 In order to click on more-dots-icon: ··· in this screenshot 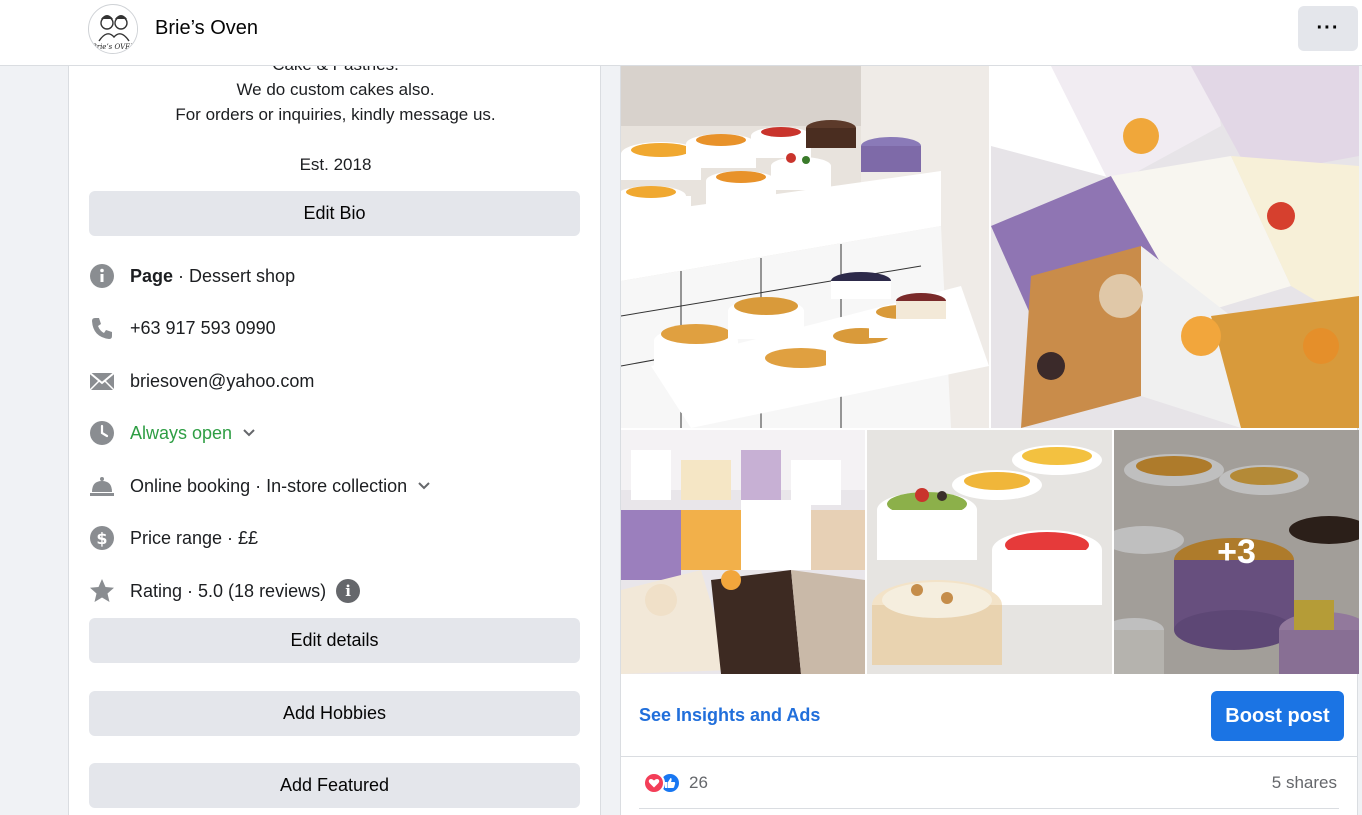, I will do `click(1328, 28)`.